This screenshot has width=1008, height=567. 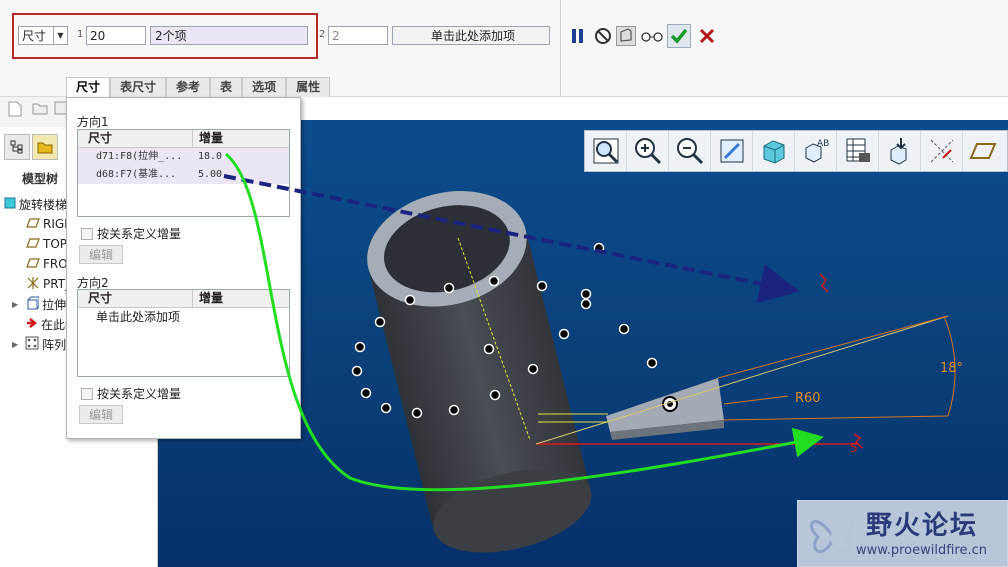 I want to click on tab-dimensions: 尺寸, so click(x=88, y=87).